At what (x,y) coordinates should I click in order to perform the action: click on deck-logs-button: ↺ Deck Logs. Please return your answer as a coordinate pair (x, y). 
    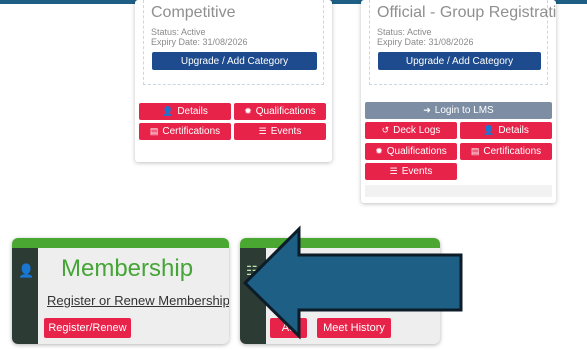
    Looking at the image, I should click on (411, 130).